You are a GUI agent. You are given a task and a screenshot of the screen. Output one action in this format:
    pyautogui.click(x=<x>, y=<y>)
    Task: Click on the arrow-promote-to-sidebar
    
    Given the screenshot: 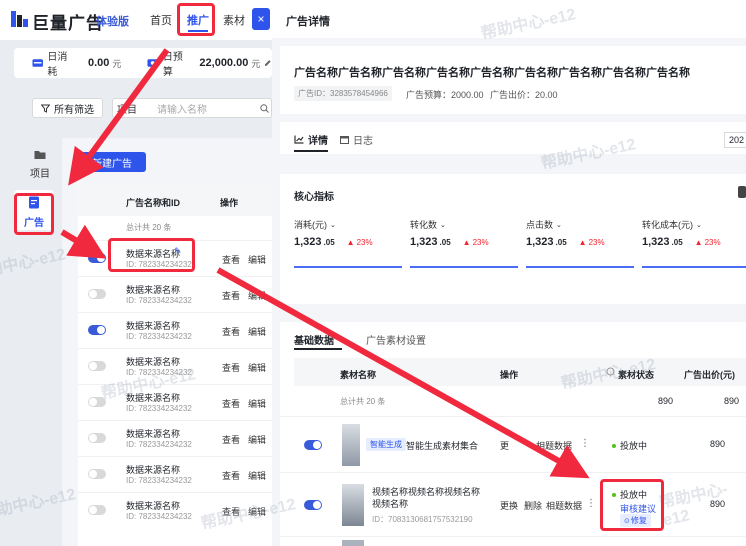 What is the action you would take?
    pyautogui.click(x=119, y=117)
    